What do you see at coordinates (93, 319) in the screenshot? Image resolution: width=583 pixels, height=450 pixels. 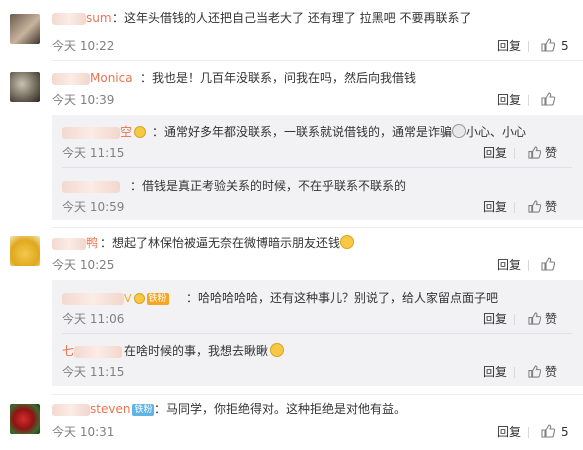 I see `reply-time: 今天 11:06` at bounding box center [93, 319].